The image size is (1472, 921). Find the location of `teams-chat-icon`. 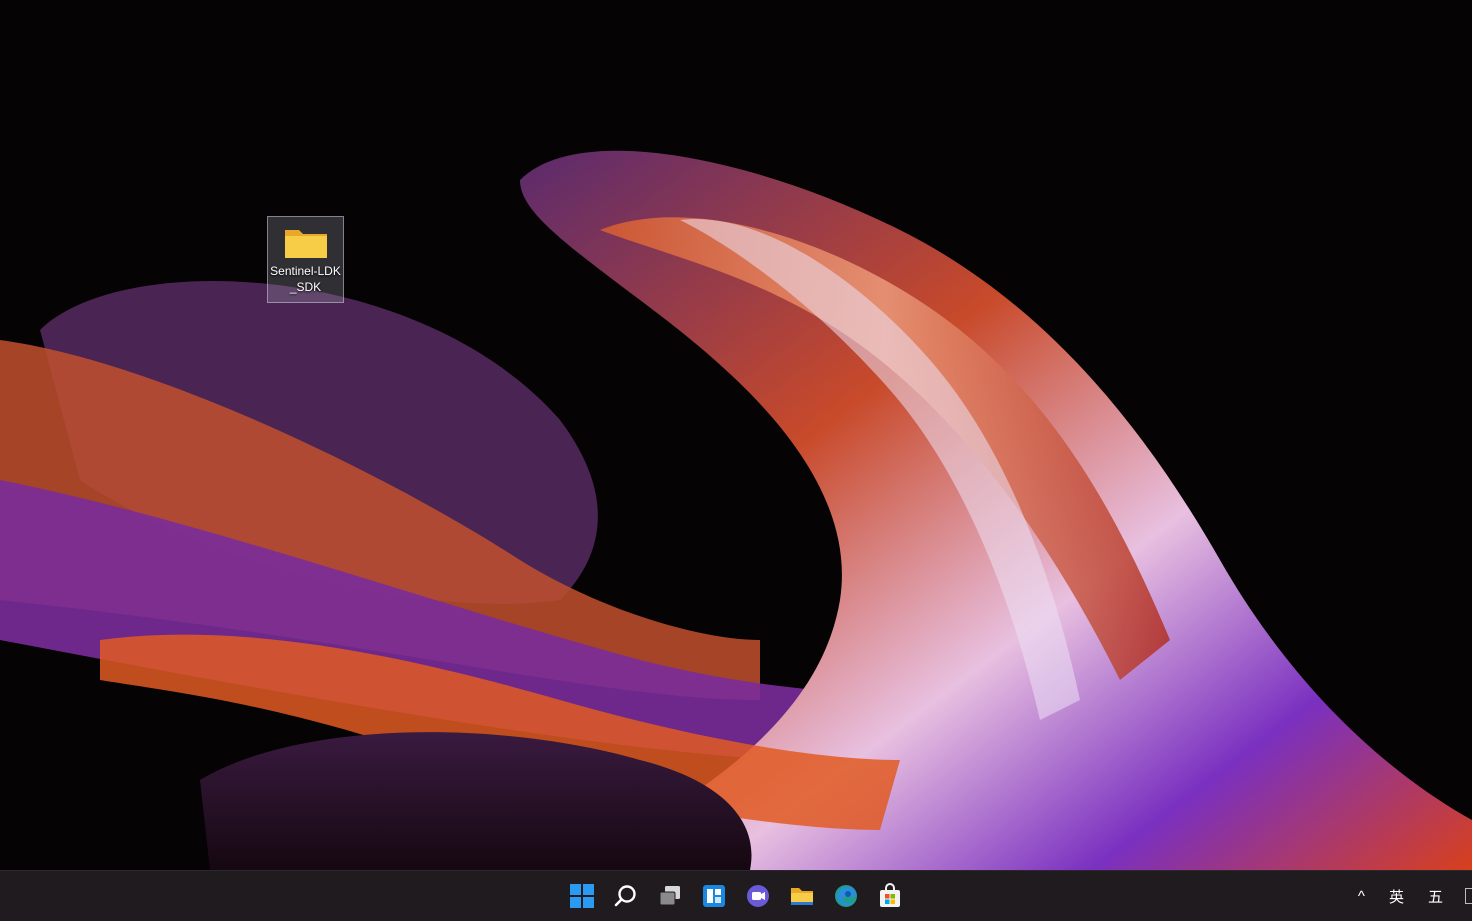

teams-chat-icon is located at coordinates (758, 896).